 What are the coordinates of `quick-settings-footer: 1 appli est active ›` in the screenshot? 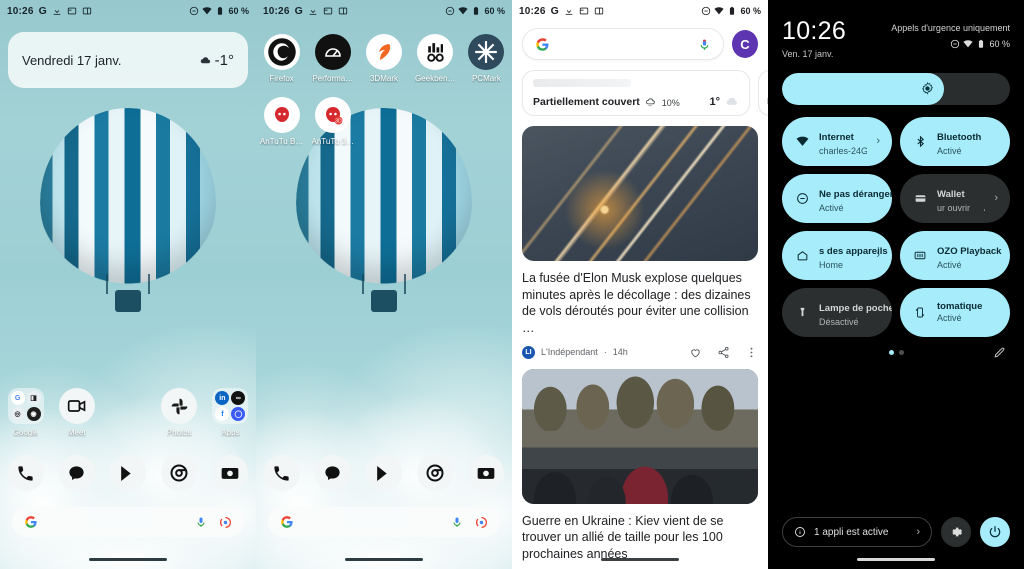 It's located at (896, 532).